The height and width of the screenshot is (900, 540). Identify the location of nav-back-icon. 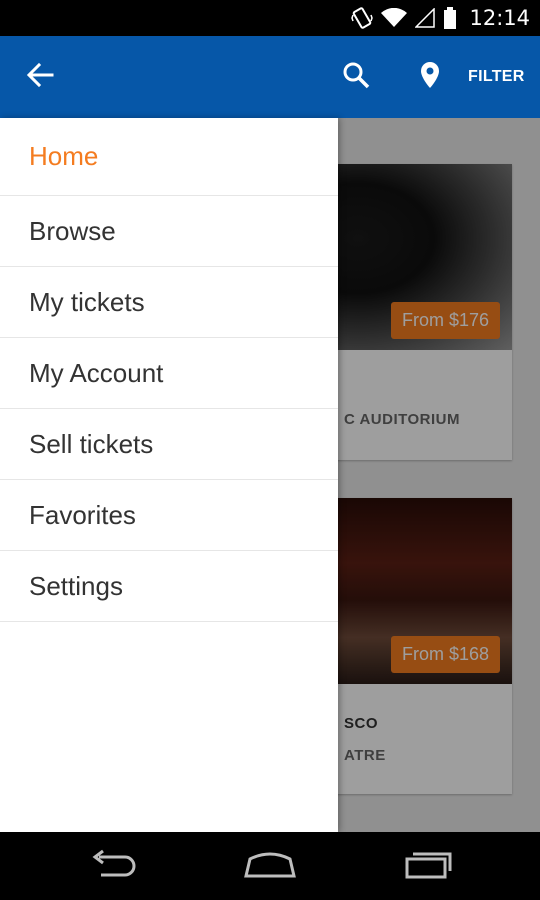
(112, 866).